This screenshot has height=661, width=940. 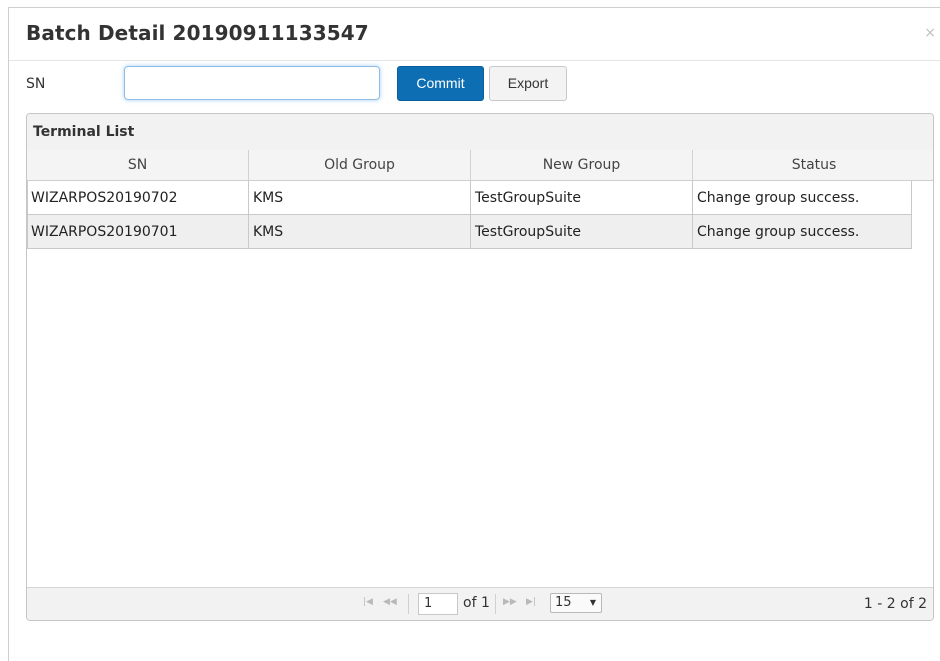 What do you see at coordinates (197, 33) in the screenshot?
I see `dialog-title: Batch Detail 20190911133547` at bounding box center [197, 33].